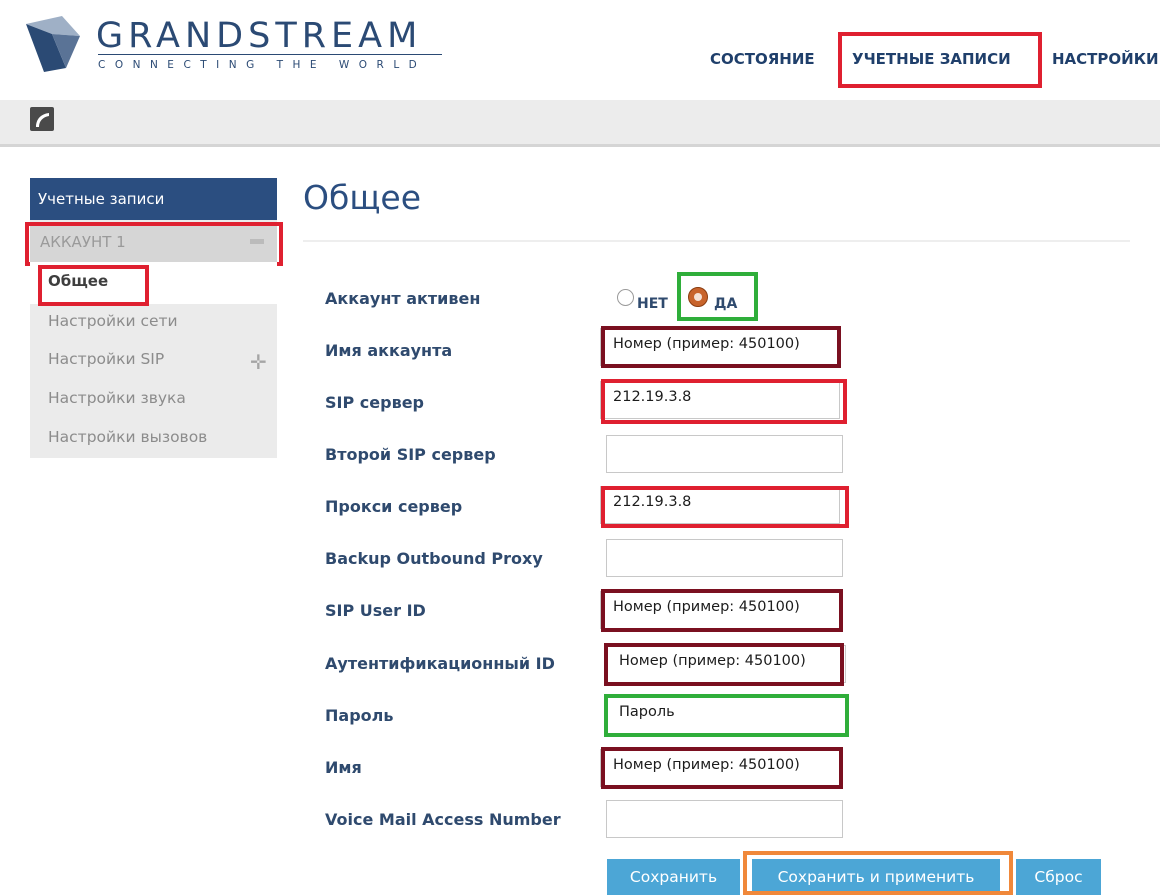 This screenshot has width=1160, height=895. I want to click on grandstream-logo: GRANDSTREAM CONNECTING THE WORLD, so click(237, 45).